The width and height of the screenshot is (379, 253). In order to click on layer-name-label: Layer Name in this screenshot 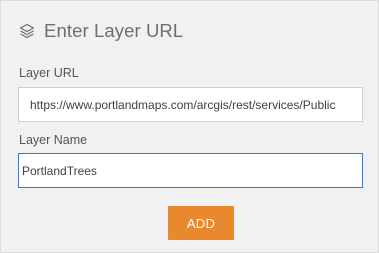, I will do `click(53, 140)`.